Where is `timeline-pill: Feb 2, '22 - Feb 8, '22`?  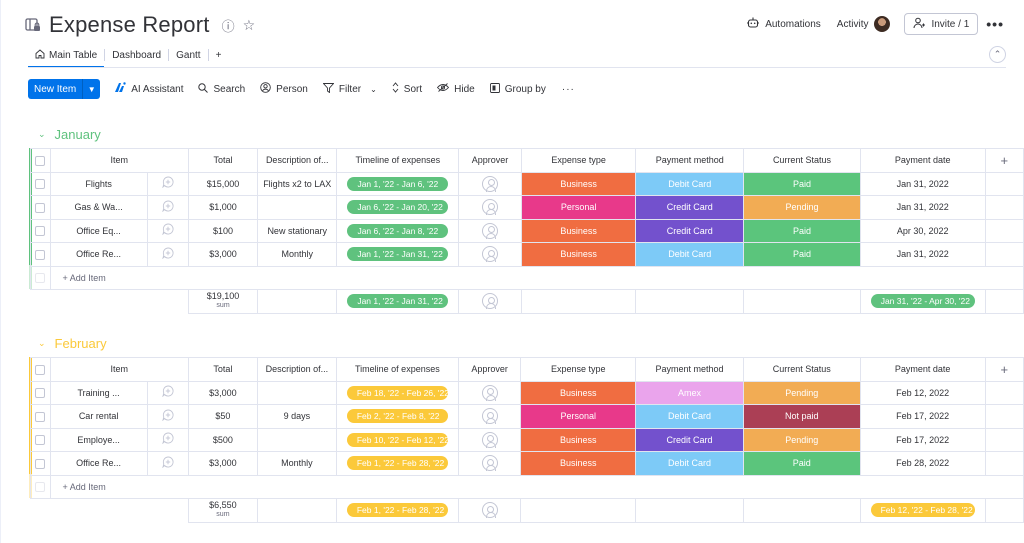 timeline-pill: Feb 2, '22 - Feb 8, '22 is located at coordinates (397, 416).